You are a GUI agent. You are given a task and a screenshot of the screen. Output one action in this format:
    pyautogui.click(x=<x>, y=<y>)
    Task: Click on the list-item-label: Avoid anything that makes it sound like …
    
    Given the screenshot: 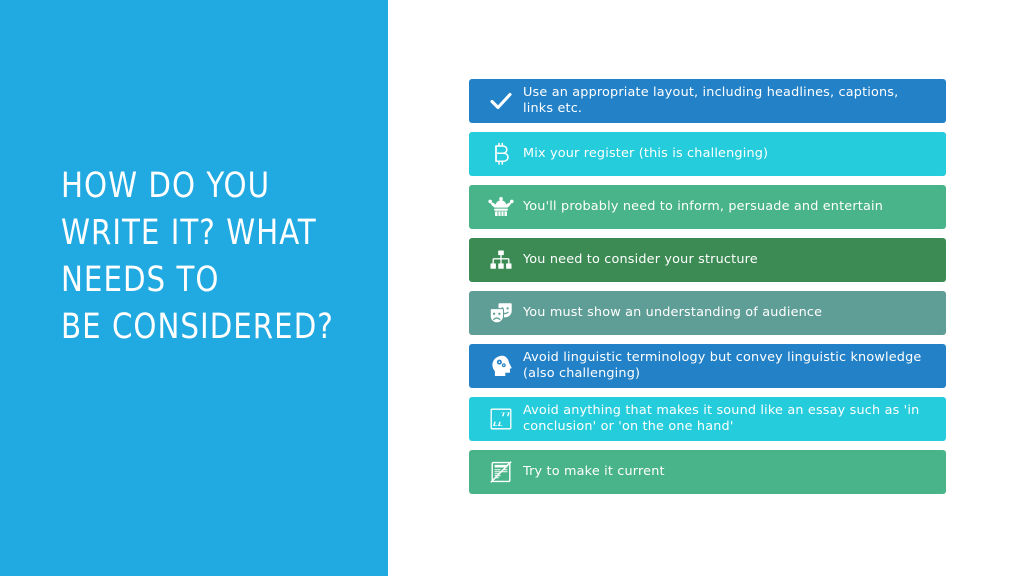 What is the action you would take?
    pyautogui.click(x=721, y=418)
    